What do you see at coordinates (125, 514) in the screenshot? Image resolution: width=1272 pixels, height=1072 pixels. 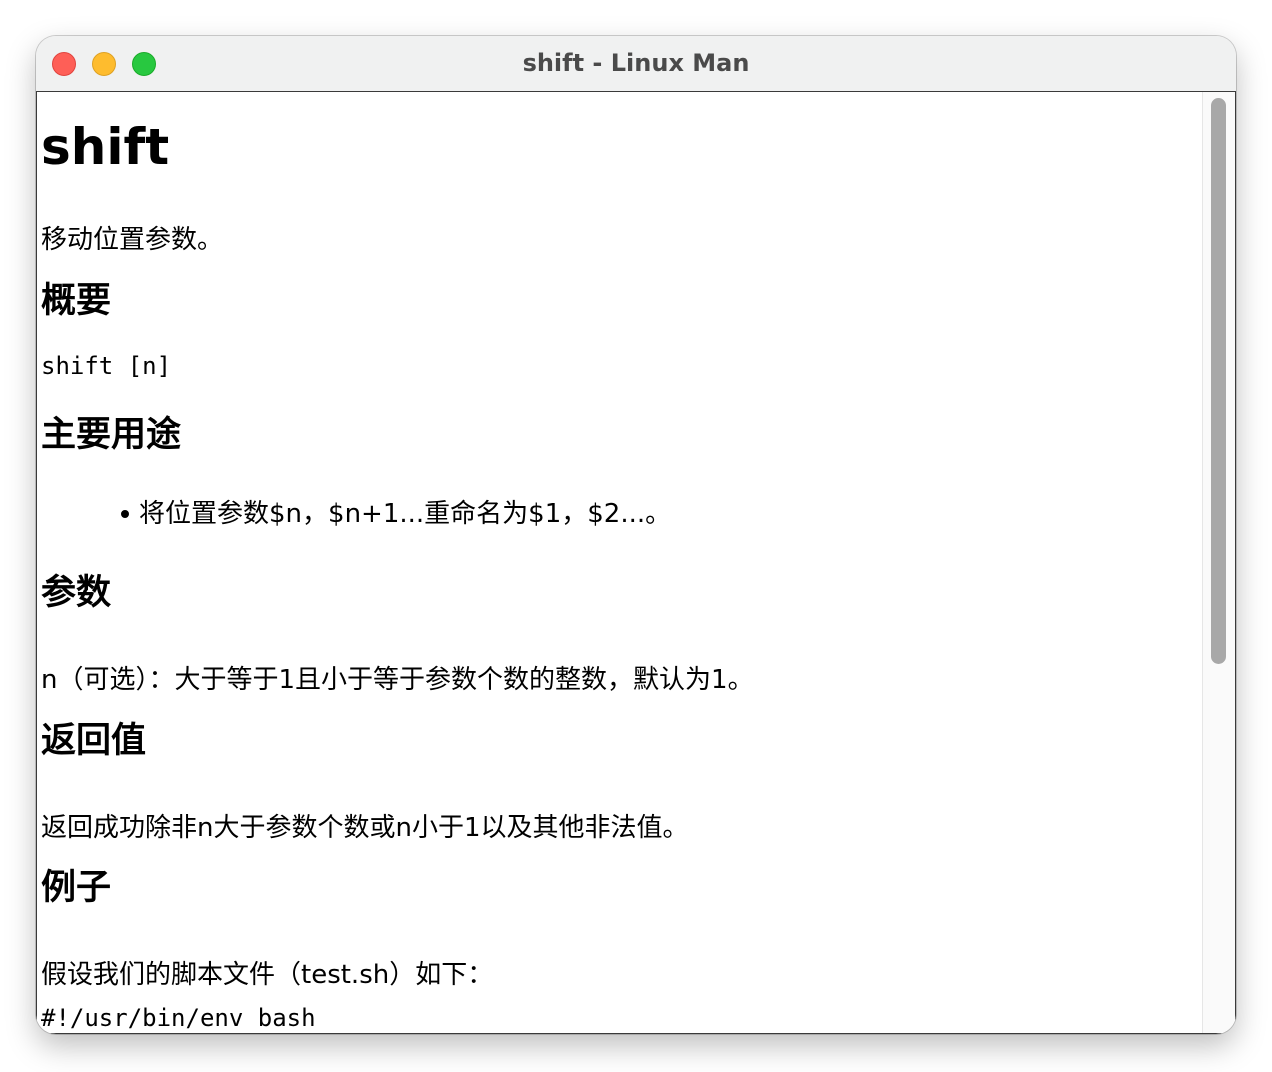 I see `bullet-icon` at bounding box center [125, 514].